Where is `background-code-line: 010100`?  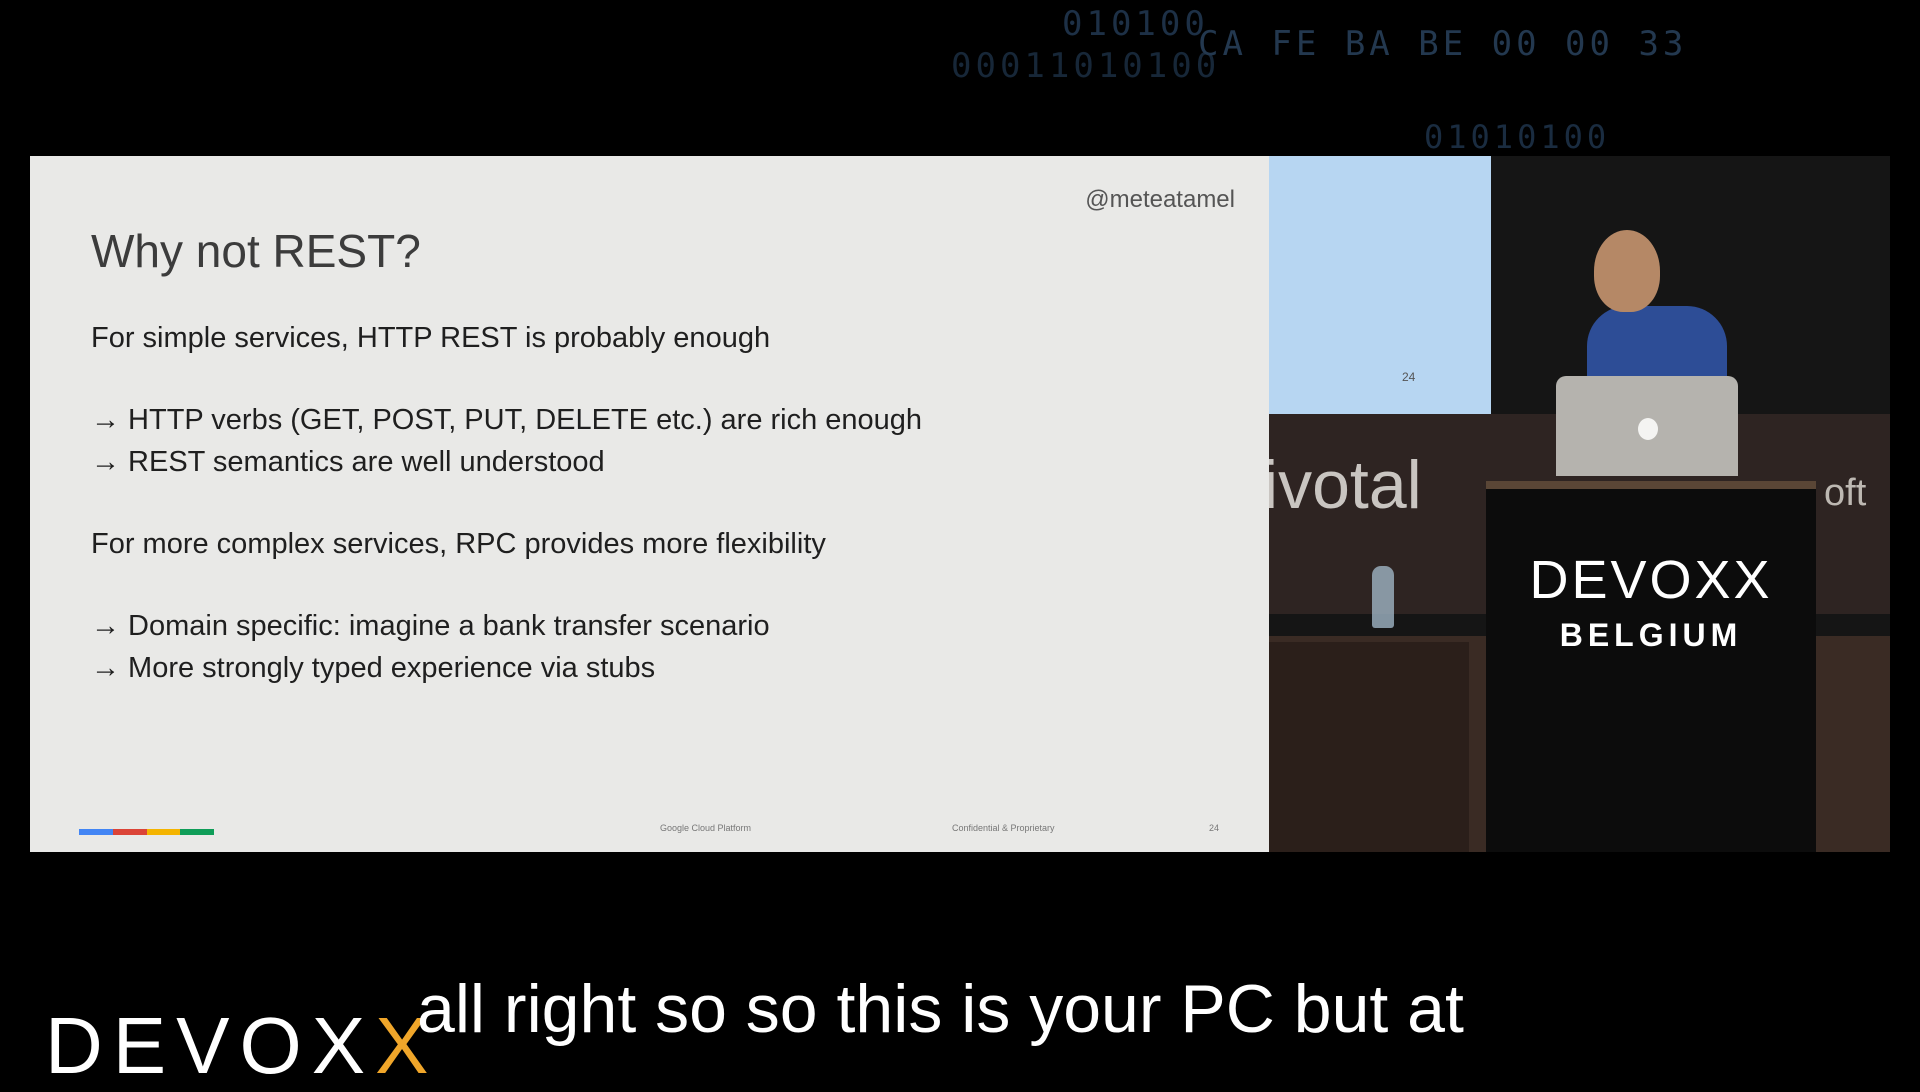 background-code-line: 010100 is located at coordinates (1135, 24).